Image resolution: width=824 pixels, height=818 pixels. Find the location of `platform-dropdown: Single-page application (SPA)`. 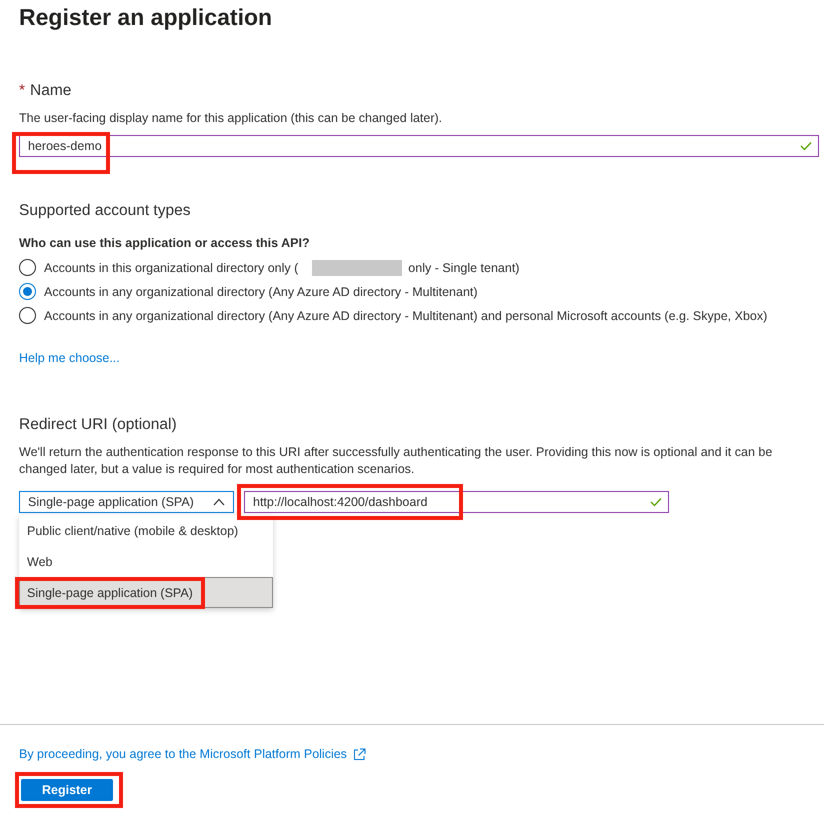

platform-dropdown: Single-page application (SPA) is located at coordinates (126, 502).